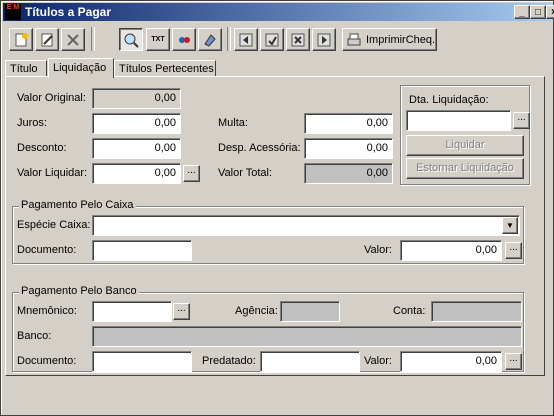 The width and height of the screenshot is (554, 416). What do you see at coordinates (136, 123) in the screenshot?
I see `juros-field: 0,00` at bounding box center [136, 123].